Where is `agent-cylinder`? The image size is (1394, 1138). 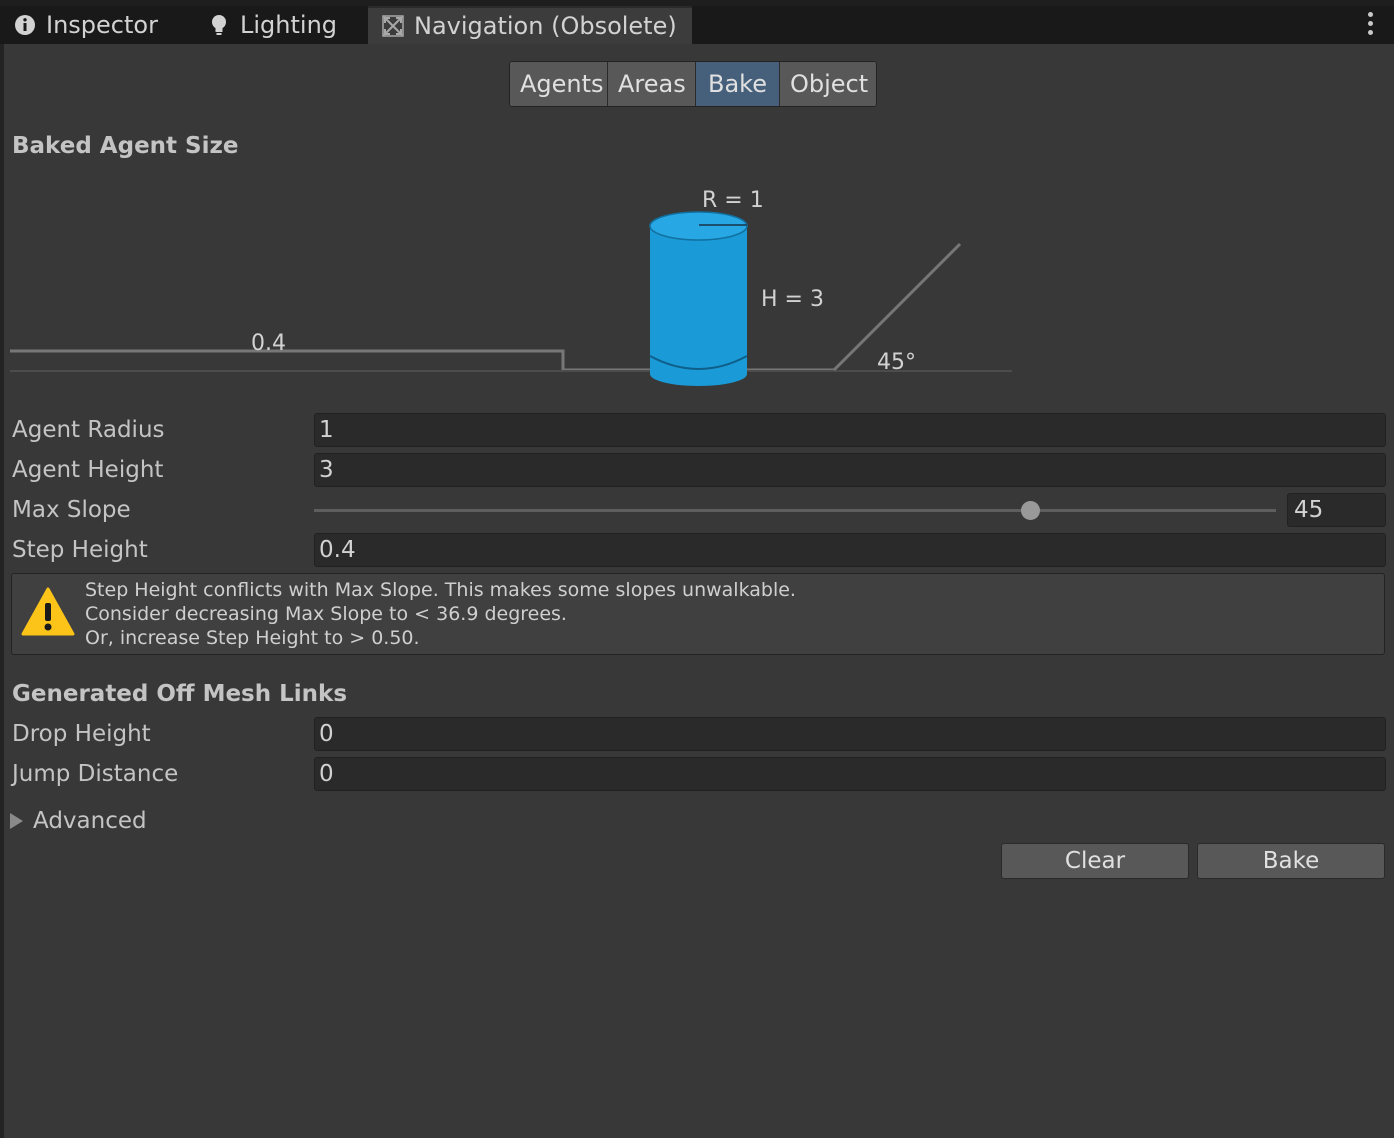
agent-cylinder is located at coordinates (698, 298).